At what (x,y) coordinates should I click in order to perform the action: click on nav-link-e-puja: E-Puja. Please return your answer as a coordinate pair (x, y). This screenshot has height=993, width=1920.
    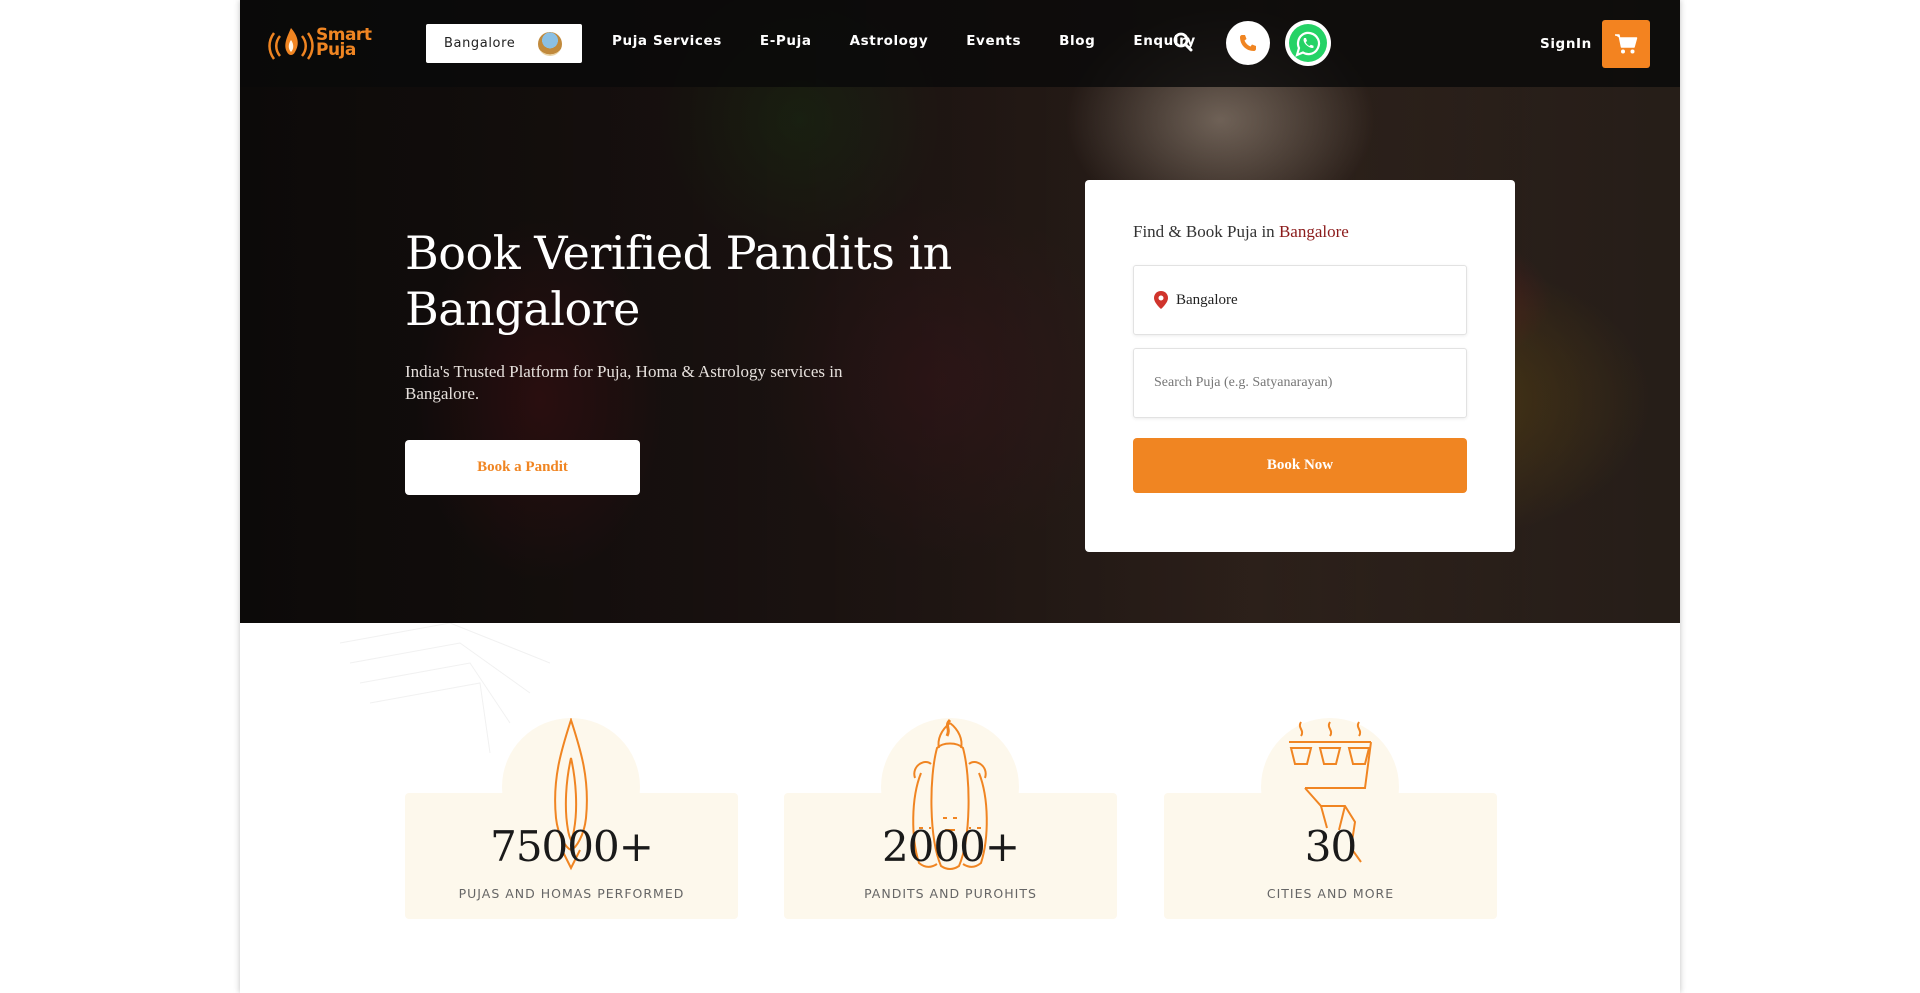
    Looking at the image, I should click on (786, 41).